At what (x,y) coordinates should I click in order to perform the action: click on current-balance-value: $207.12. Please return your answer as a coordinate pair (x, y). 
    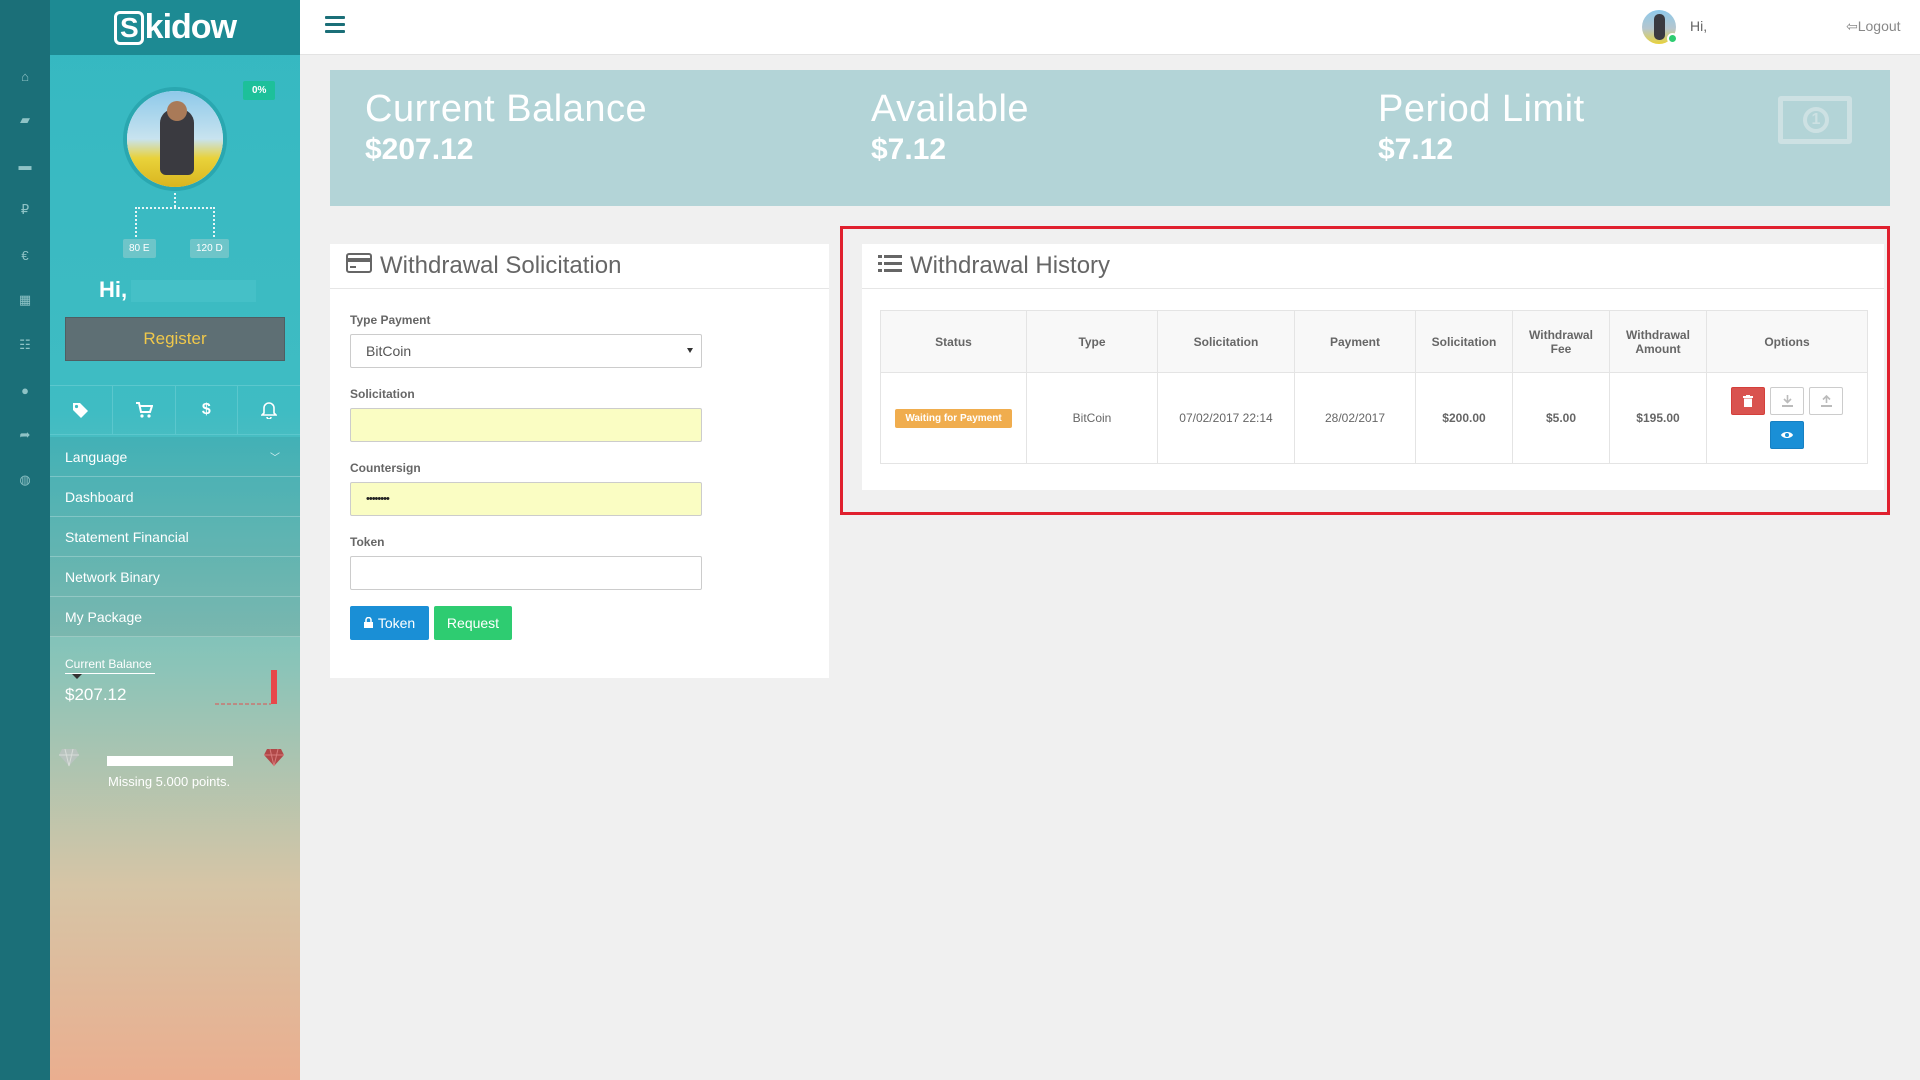
    Looking at the image, I should click on (96, 694).